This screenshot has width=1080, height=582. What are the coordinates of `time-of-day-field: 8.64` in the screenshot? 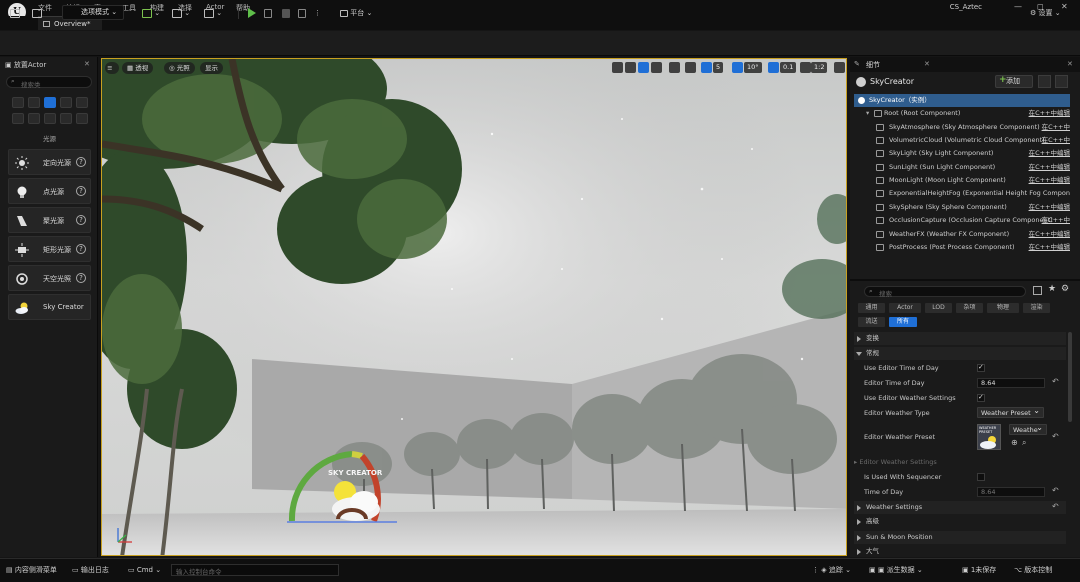 It's located at (1011, 492).